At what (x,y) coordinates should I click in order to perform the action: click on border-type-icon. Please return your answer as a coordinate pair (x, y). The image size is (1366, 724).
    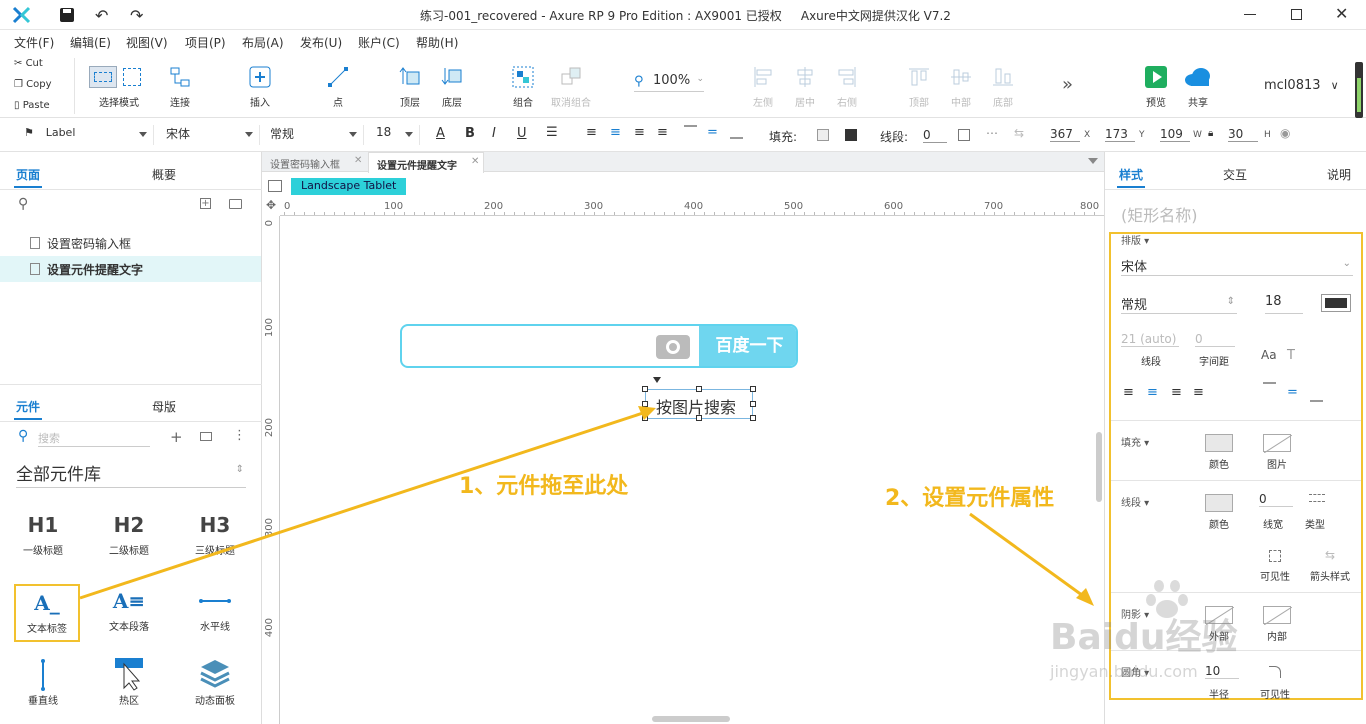
    Looking at the image, I should click on (1317, 498).